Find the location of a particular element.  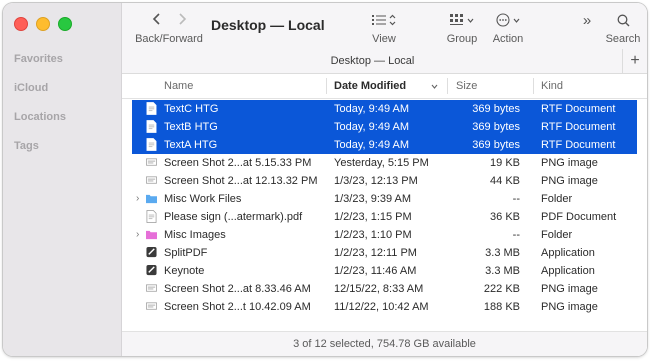

file-kind: Application is located at coordinates (568, 253).